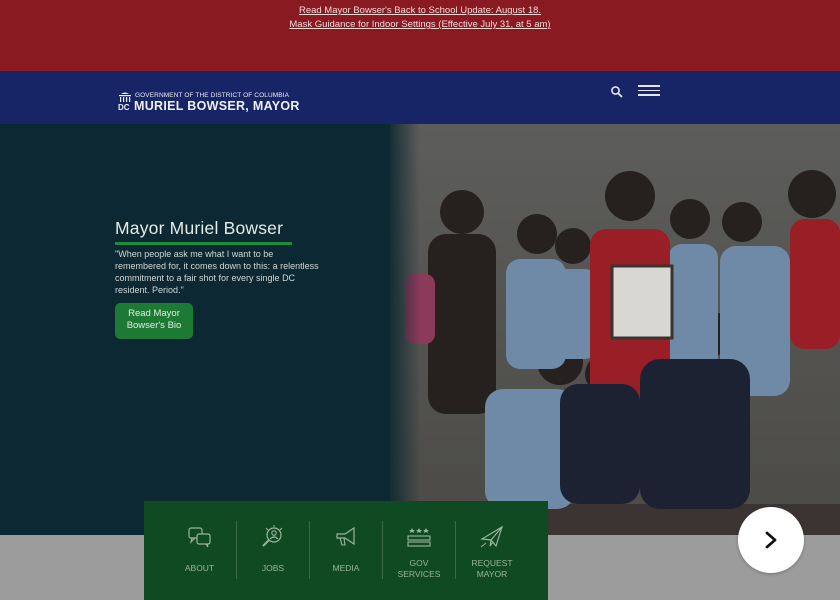  I want to click on logo-government-text: GOVERNMENT OF THE DISTRICT OF COLUMBIA, so click(212, 95).